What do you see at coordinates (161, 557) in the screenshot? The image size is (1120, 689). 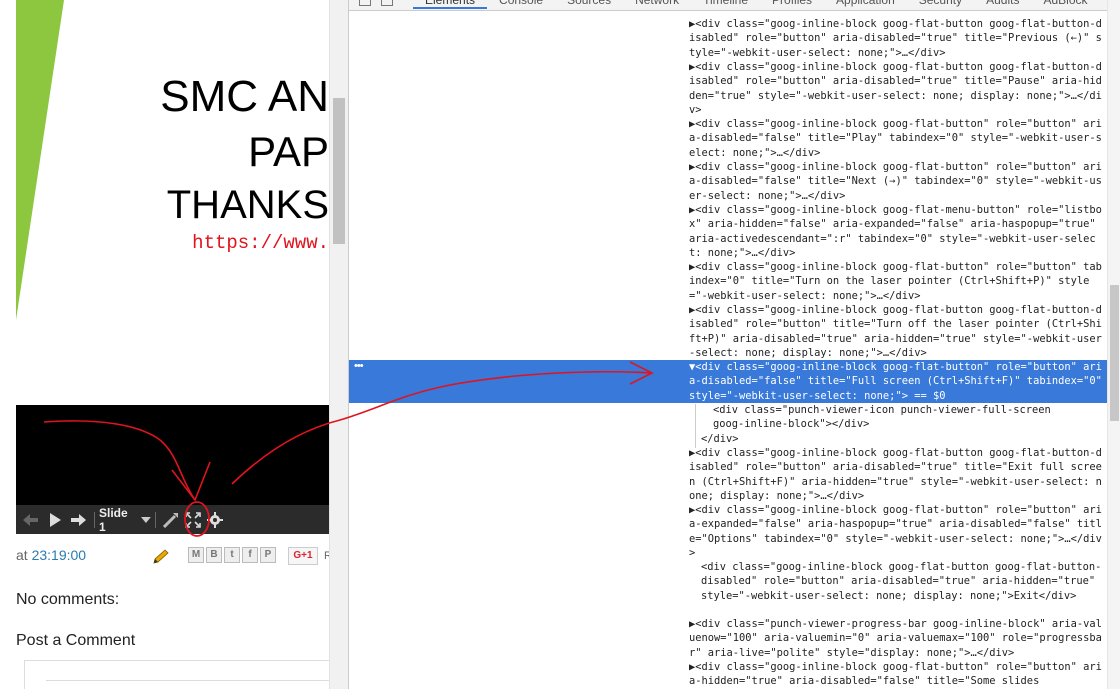 I see `pencil-icon` at bounding box center [161, 557].